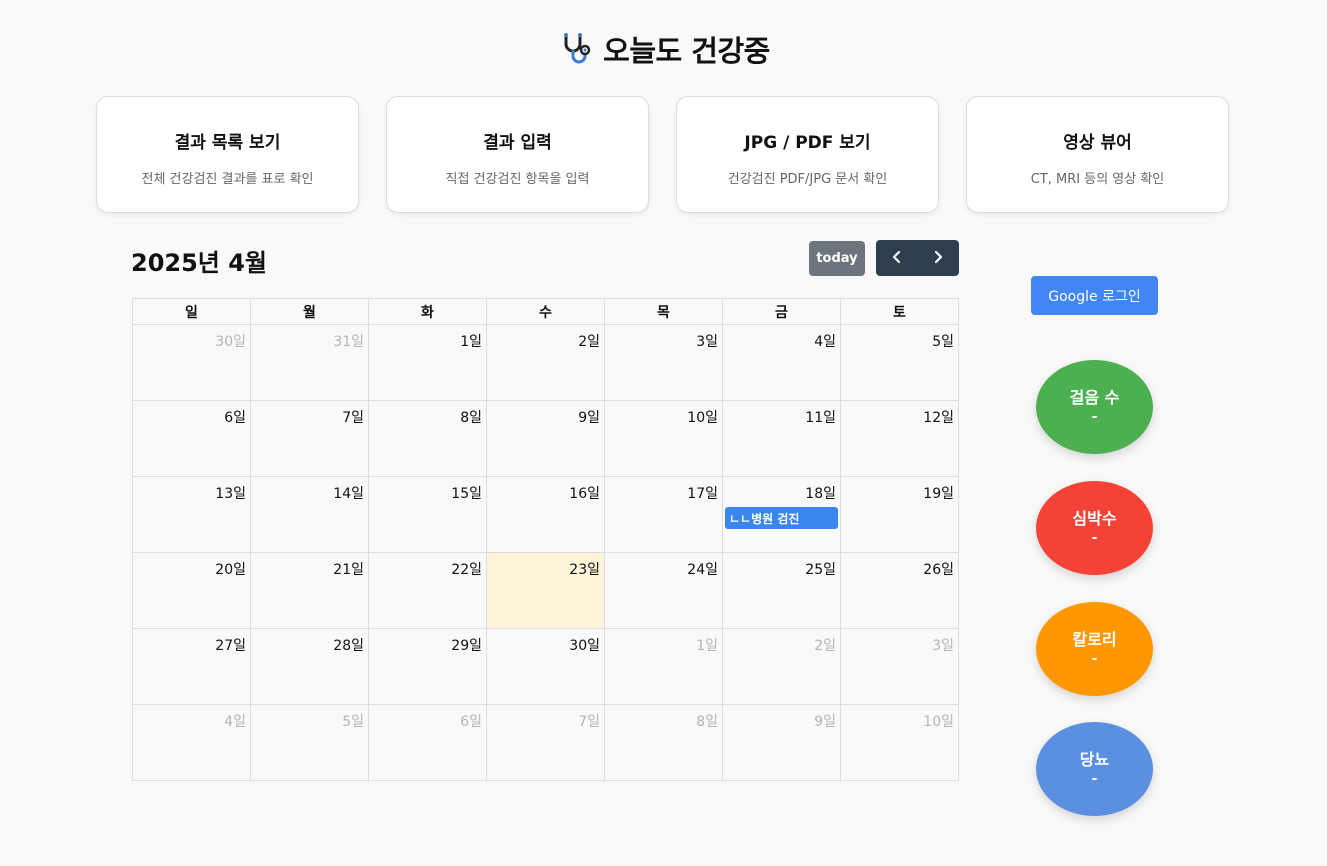 The height and width of the screenshot is (866, 1327). What do you see at coordinates (427, 590) in the screenshot?
I see `calendar-day-cell: 22일` at bounding box center [427, 590].